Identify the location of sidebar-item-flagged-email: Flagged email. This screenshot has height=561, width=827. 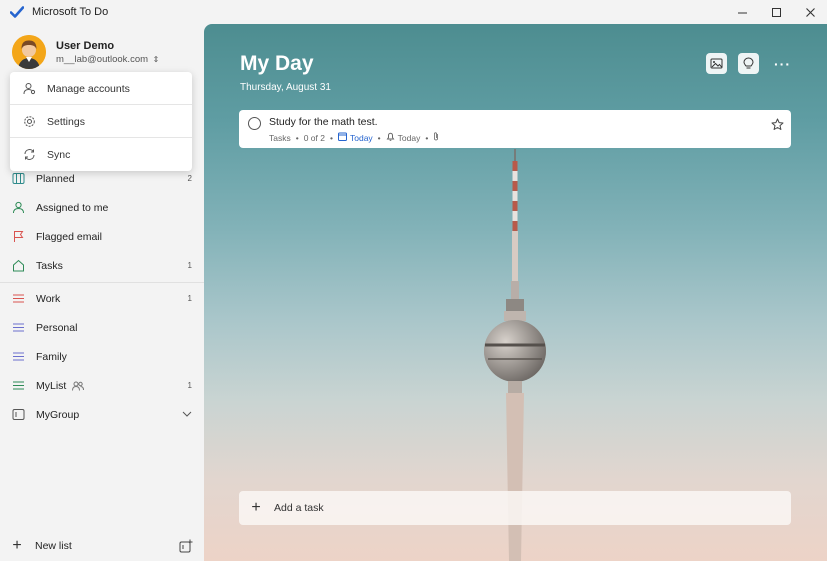
(102, 236).